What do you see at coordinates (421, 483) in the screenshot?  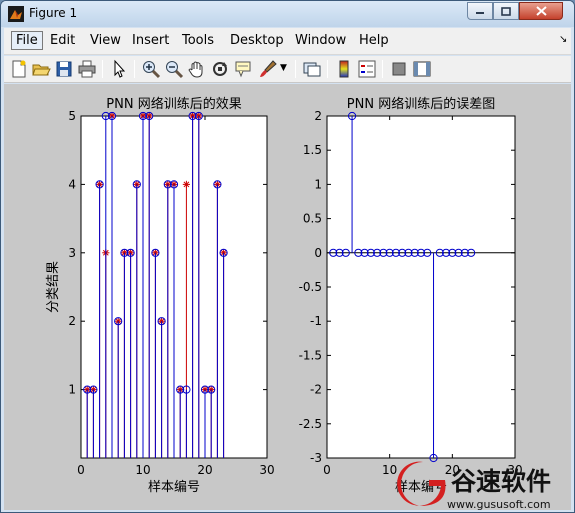 I see `gususoft-logo-icon` at bounding box center [421, 483].